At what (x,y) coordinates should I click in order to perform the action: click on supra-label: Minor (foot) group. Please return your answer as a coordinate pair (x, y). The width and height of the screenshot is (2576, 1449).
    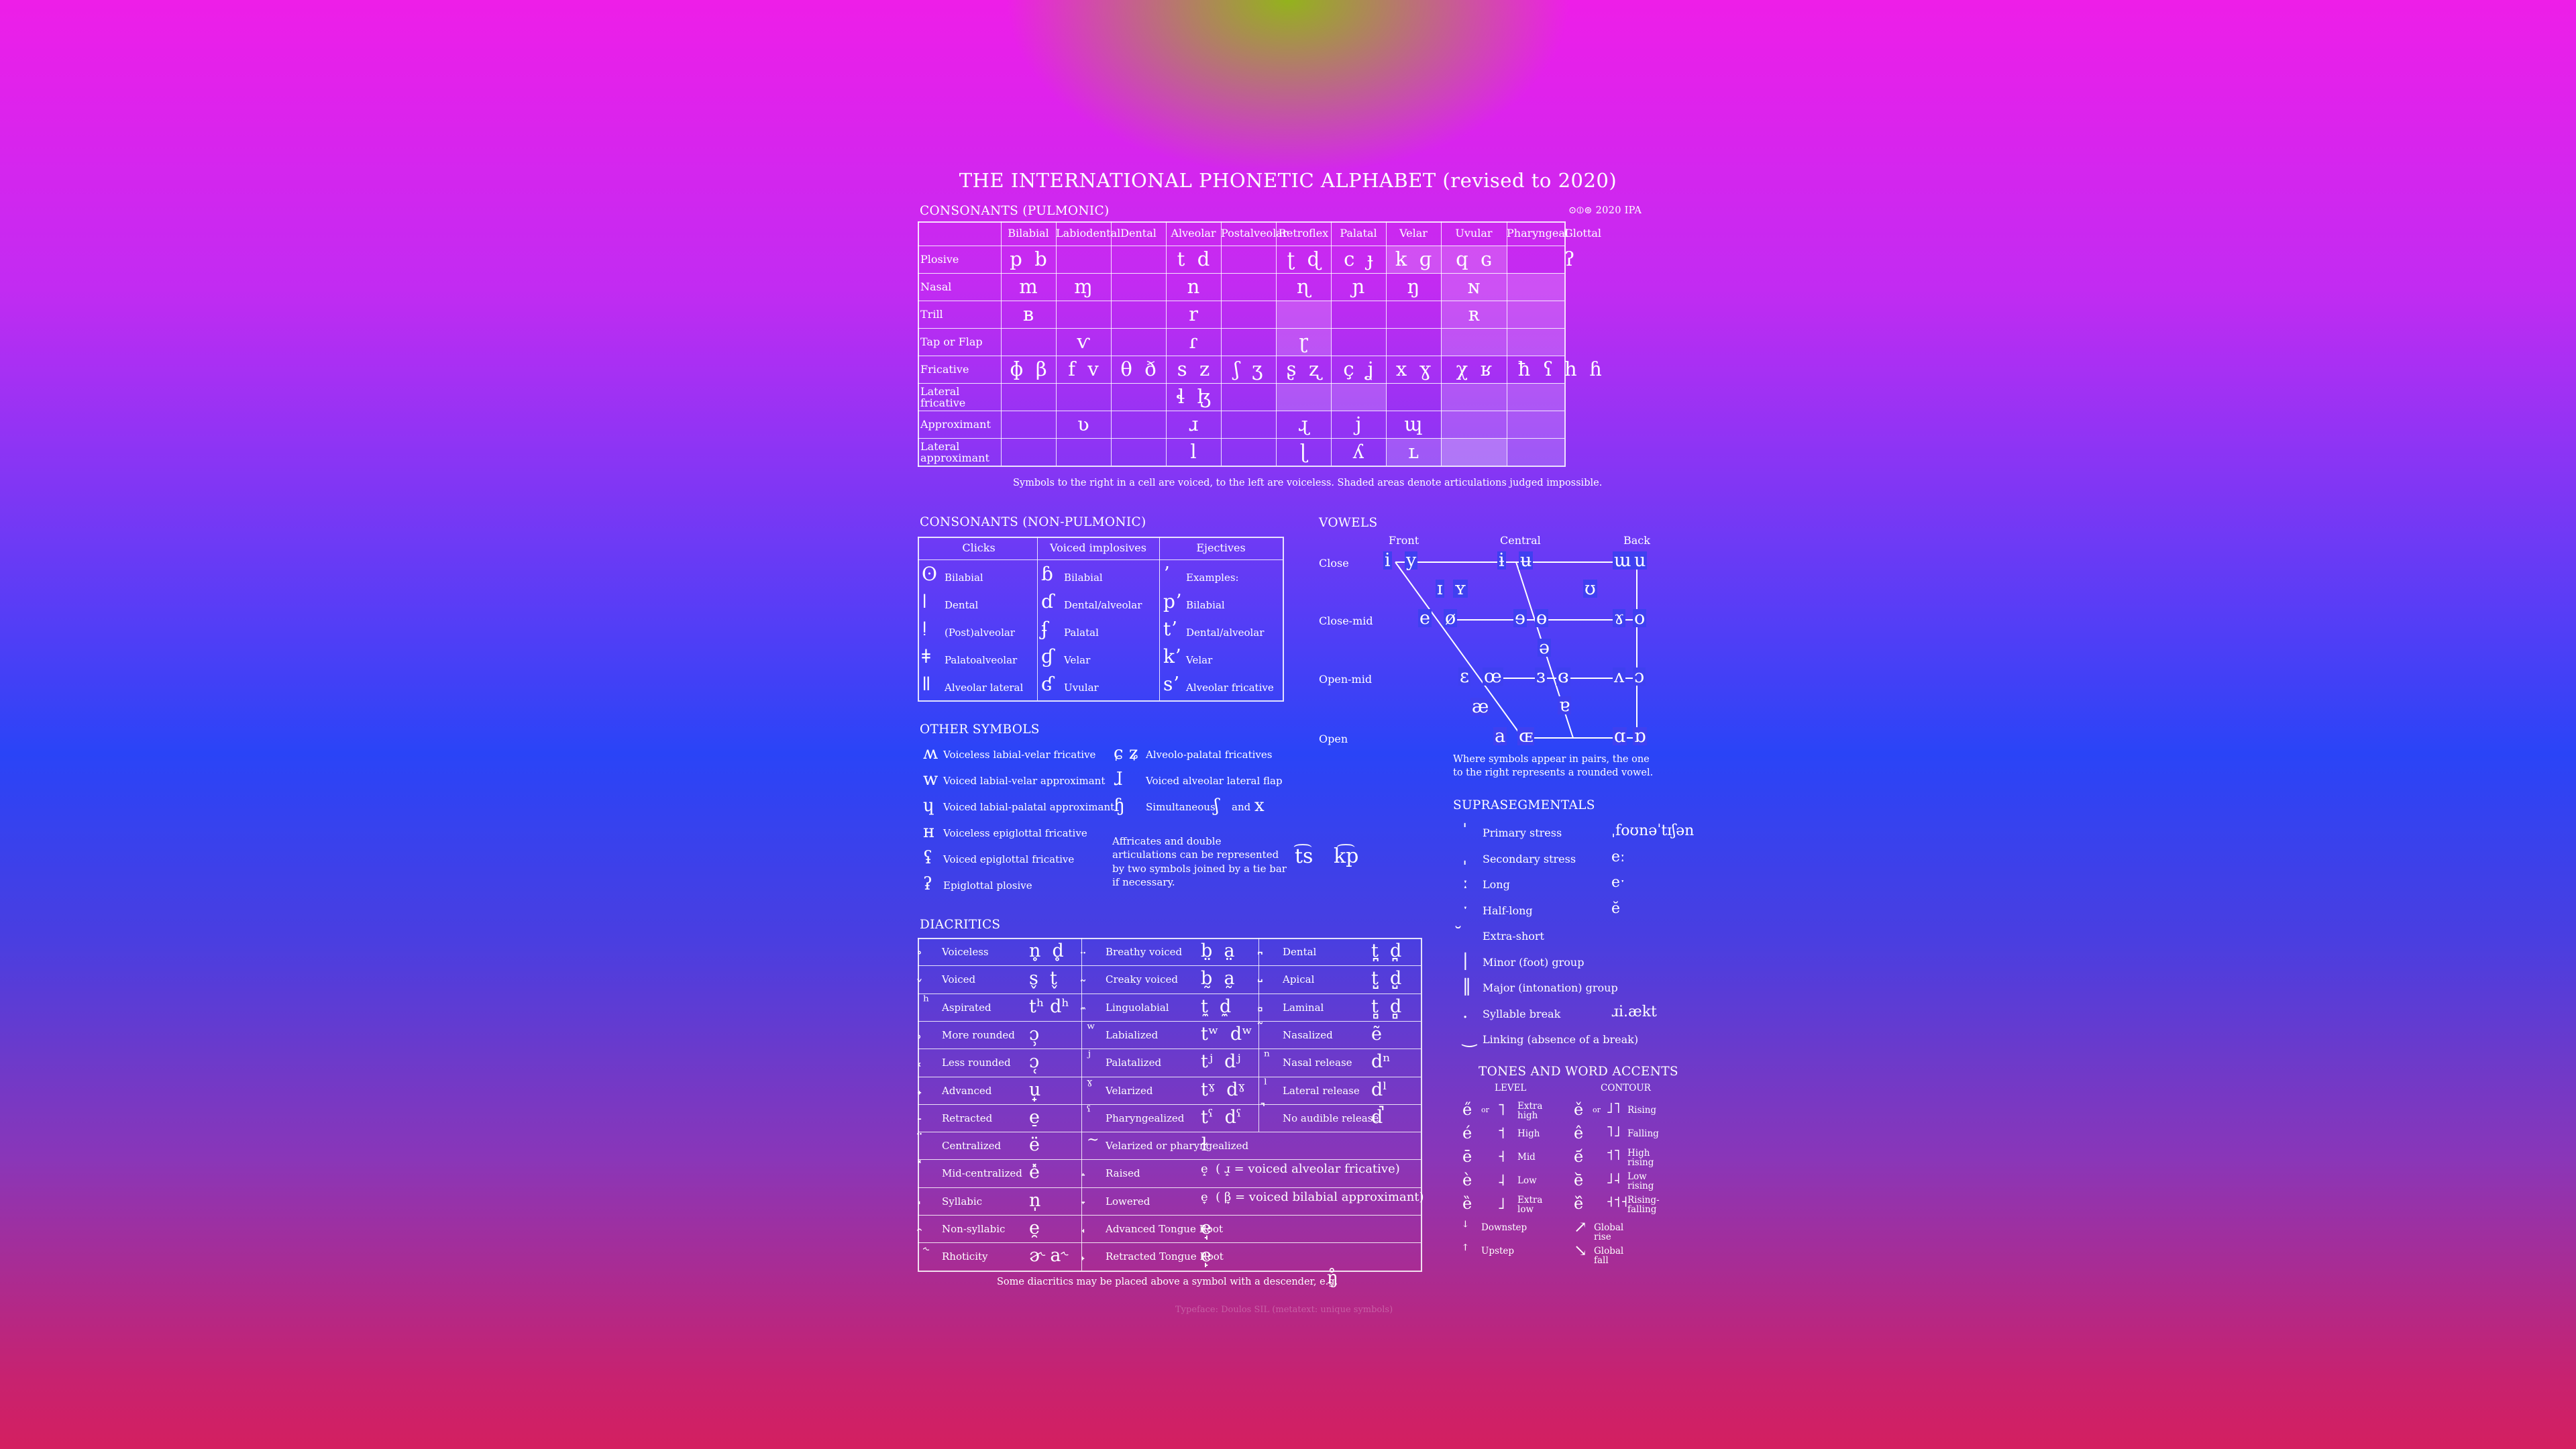
    Looking at the image, I should click on (1534, 962).